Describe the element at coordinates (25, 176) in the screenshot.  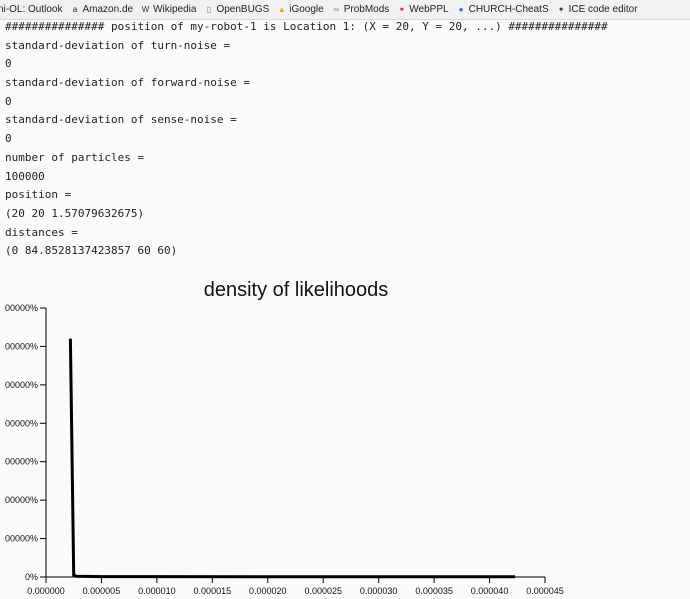
I see `output-line: 100000` at that location.